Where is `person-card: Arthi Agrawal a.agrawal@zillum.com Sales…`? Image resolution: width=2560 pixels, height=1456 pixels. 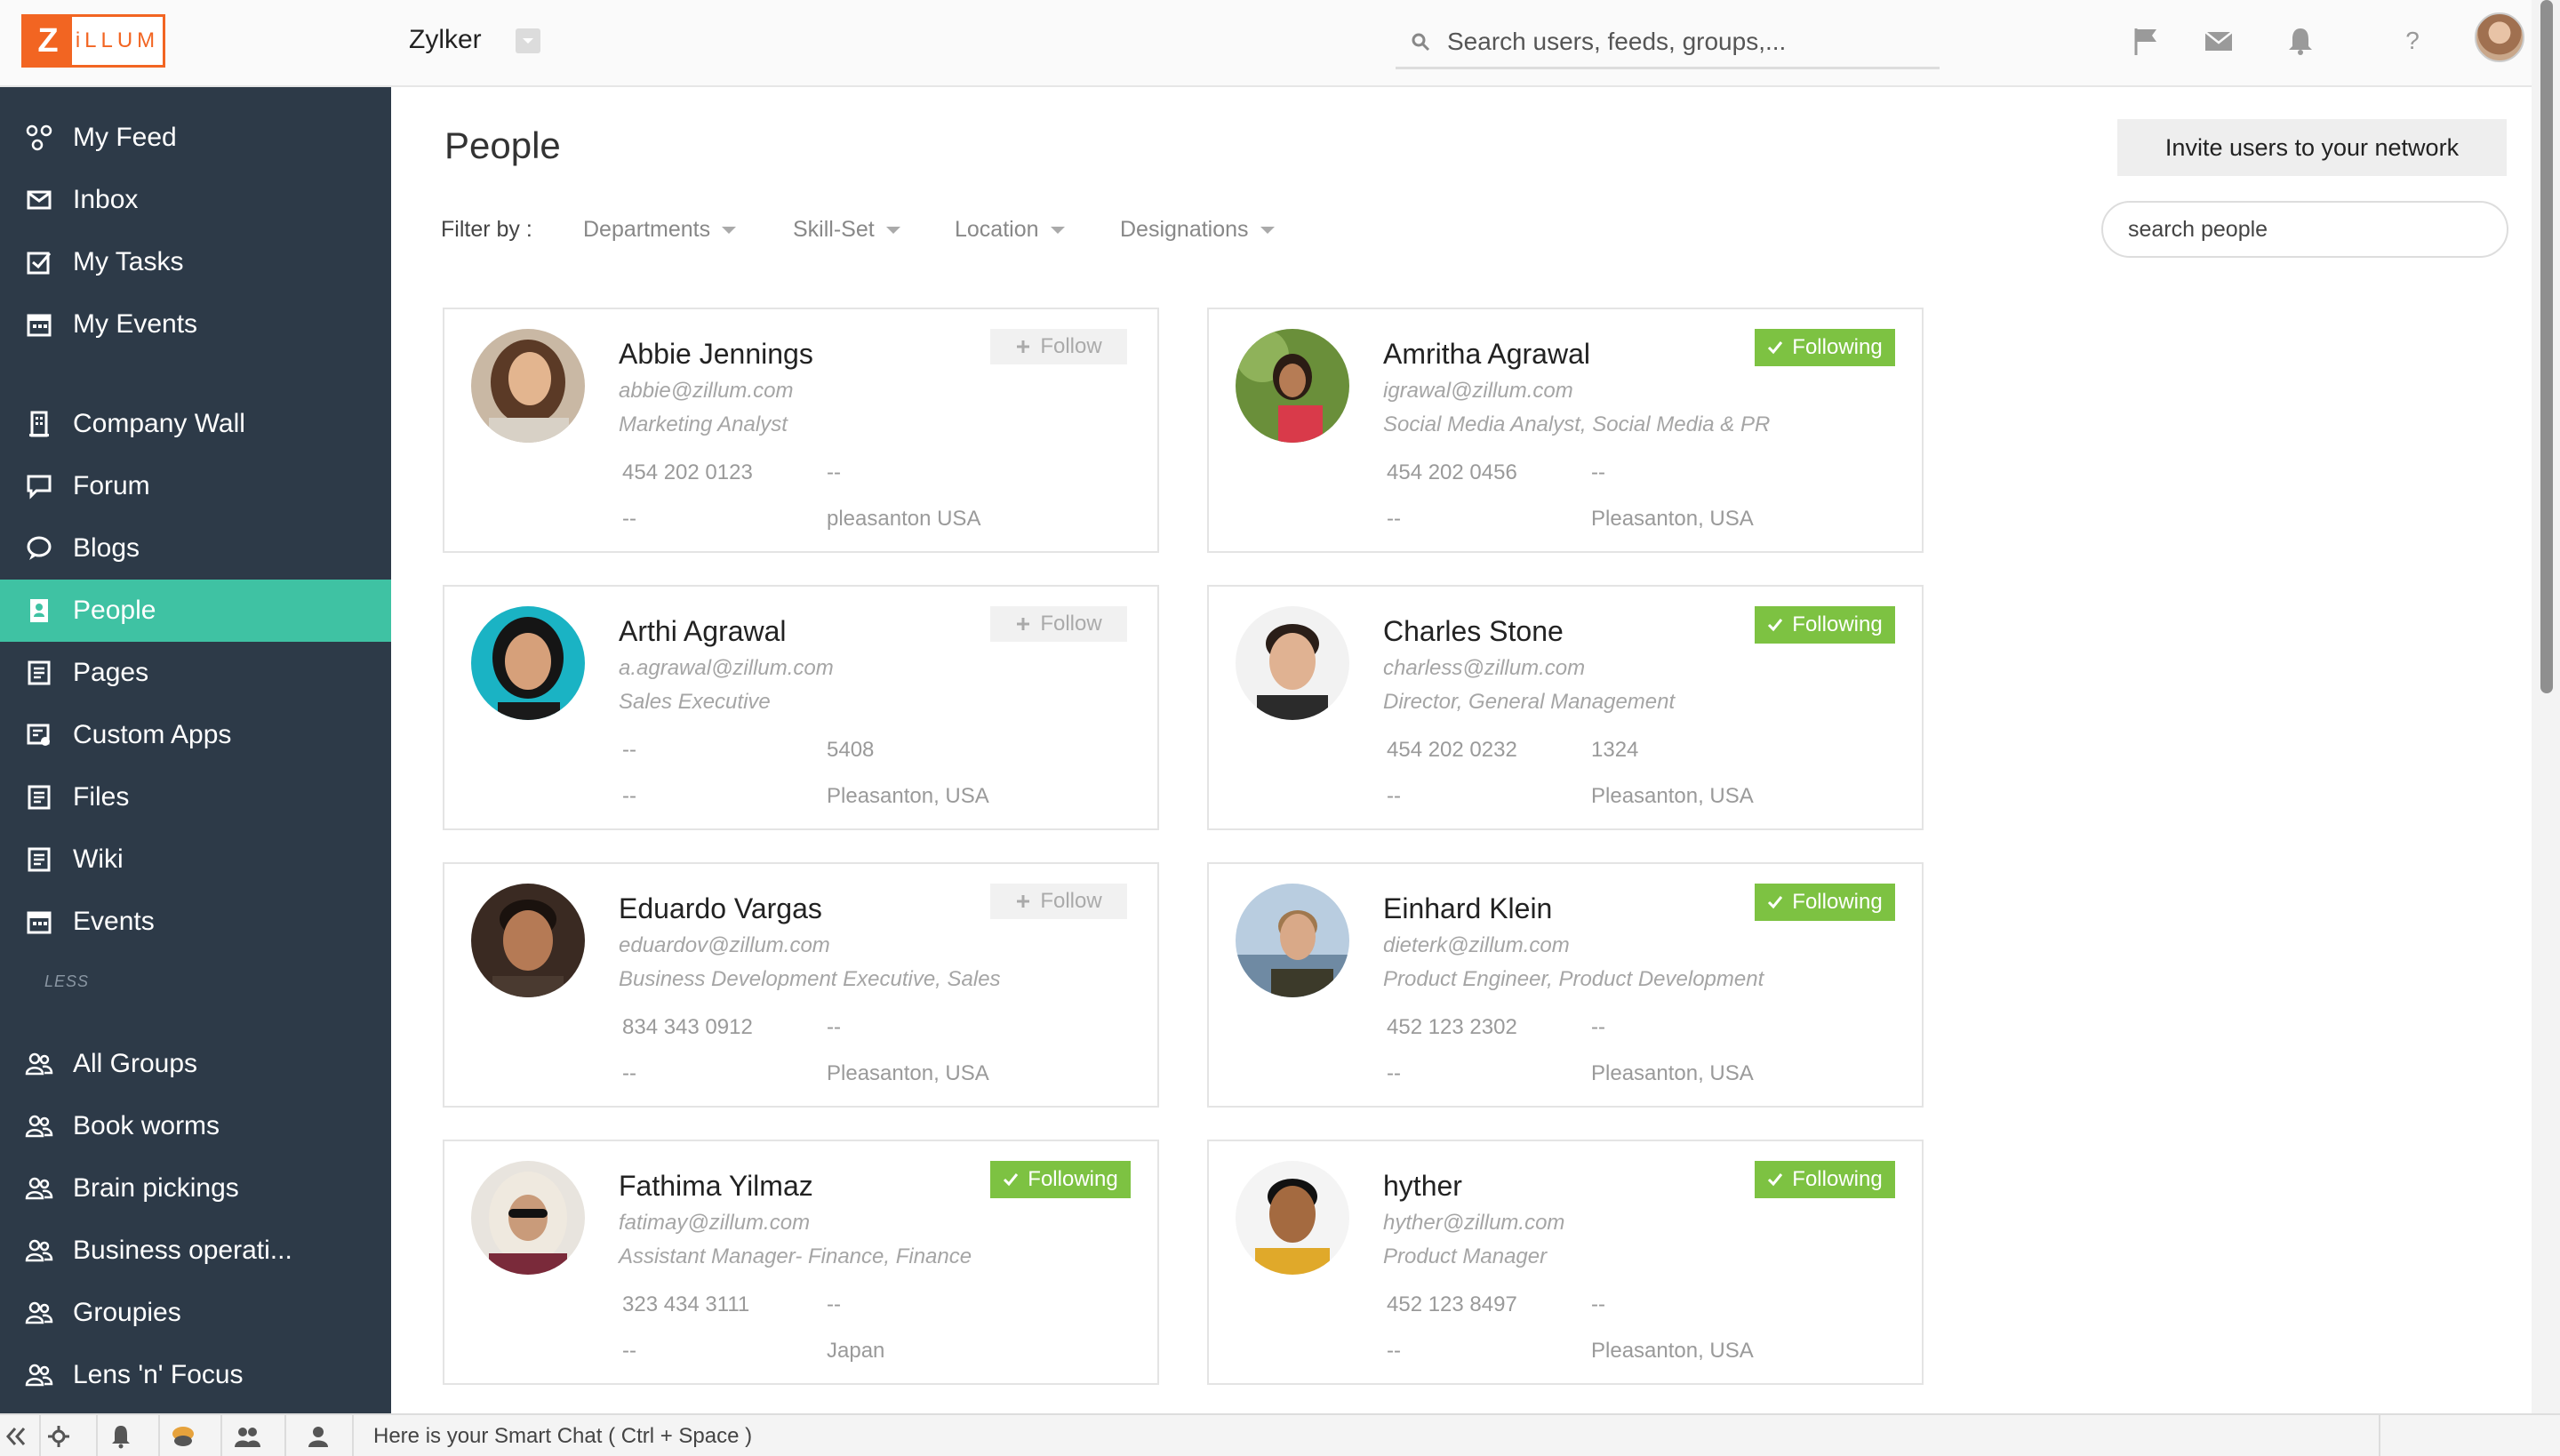 person-card: Arthi Agrawal a.agrawal@zillum.com Sales… is located at coordinates (801, 707).